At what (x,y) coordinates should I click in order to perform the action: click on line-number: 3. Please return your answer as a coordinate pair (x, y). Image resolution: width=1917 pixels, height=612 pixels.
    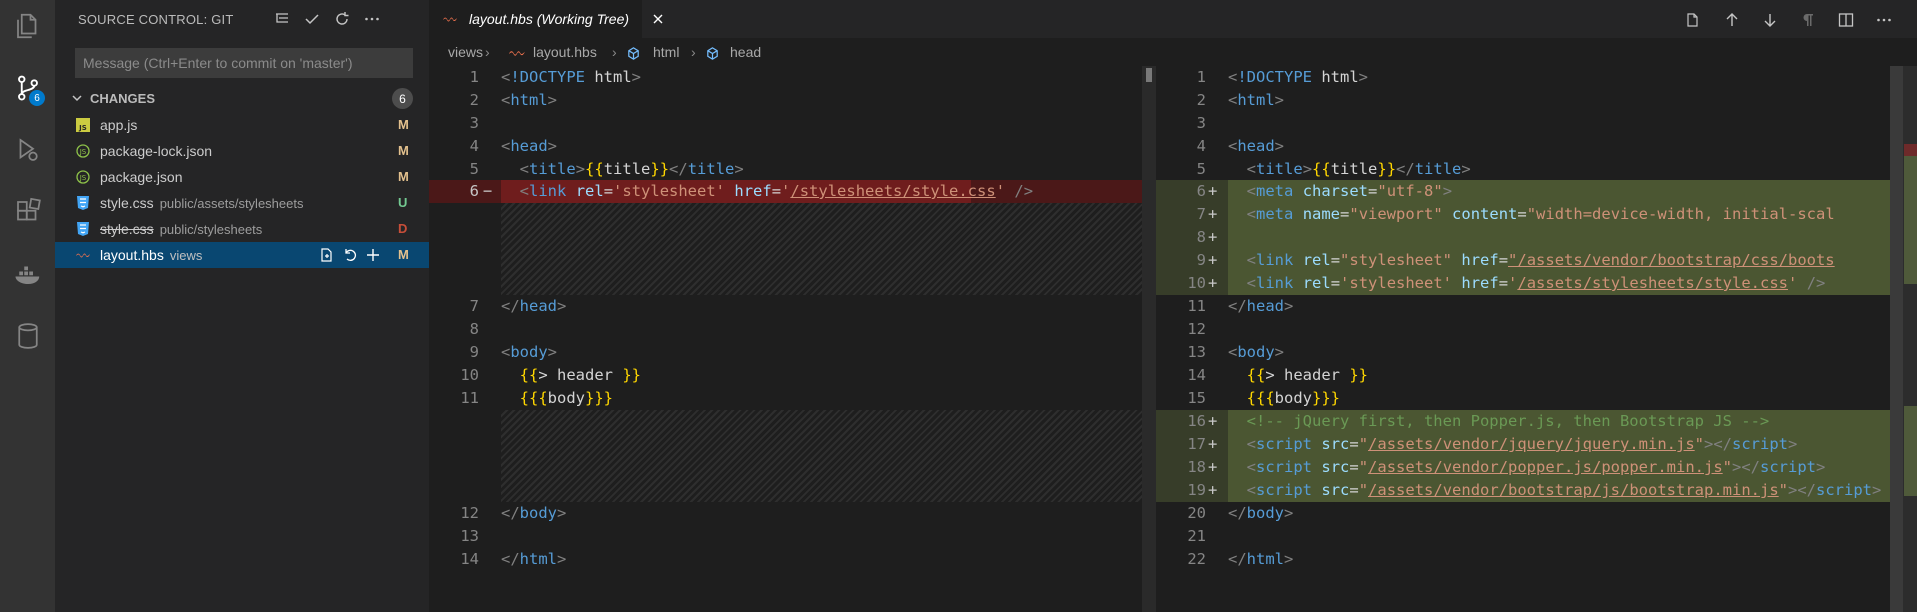
    Looking at the image, I should click on (474, 123).